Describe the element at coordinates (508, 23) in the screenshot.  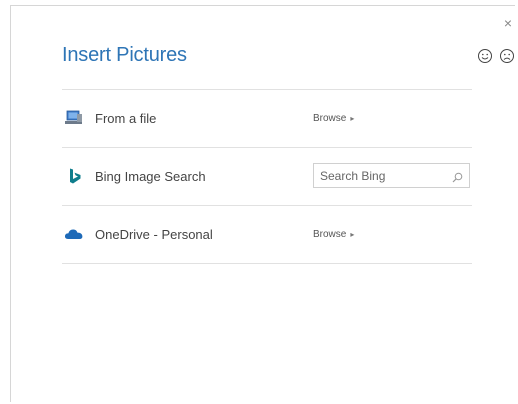
I see `close-icon: ×` at that location.